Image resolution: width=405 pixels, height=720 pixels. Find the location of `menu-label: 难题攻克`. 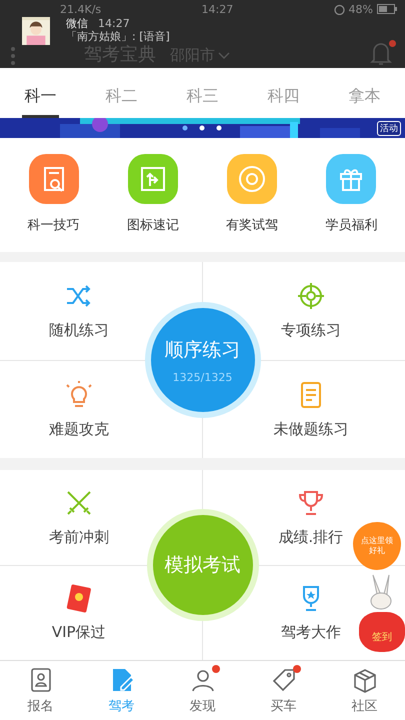

menu-label: 难题攻克 is located at coordinates (78, 429).